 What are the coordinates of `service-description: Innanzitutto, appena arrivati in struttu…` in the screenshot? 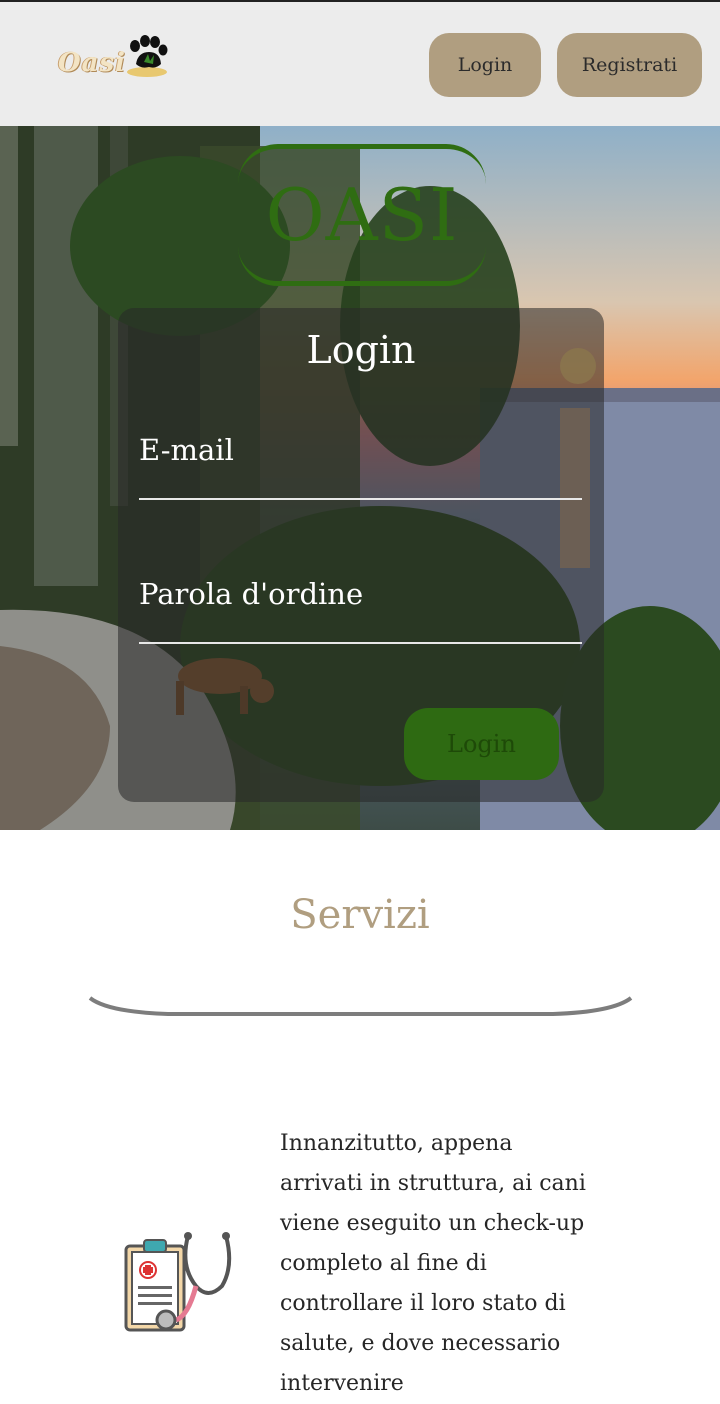 It's located at (433, 1263).